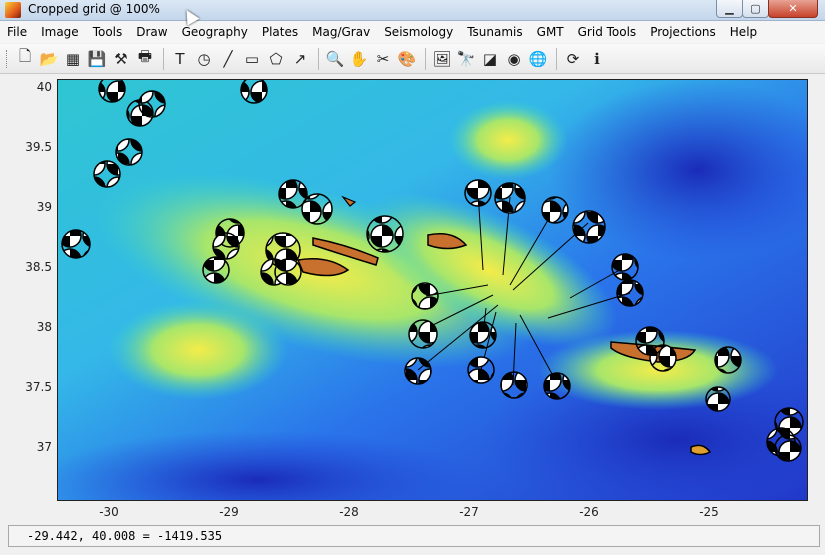  I want to click on circle-icon: ◷, so click(204, 59).